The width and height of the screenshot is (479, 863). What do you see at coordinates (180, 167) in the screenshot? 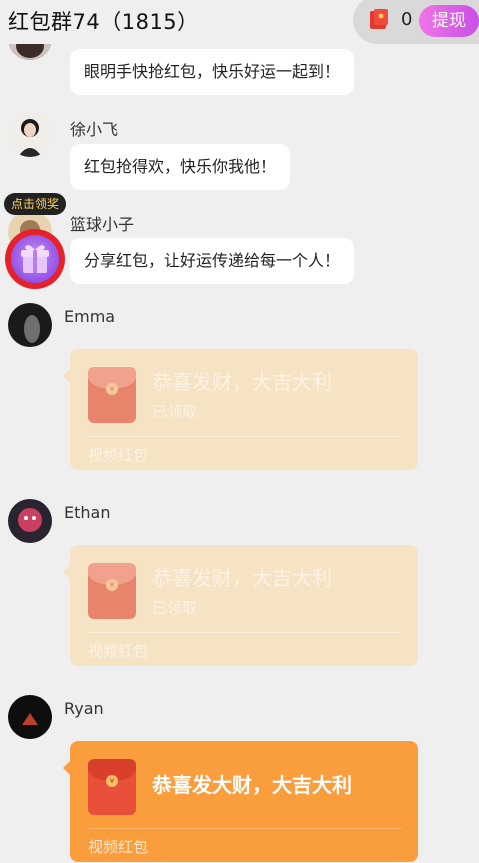
I see `message-bubble: 红包抢得欢，快乐你我他！` at bounding box center [180, 167].